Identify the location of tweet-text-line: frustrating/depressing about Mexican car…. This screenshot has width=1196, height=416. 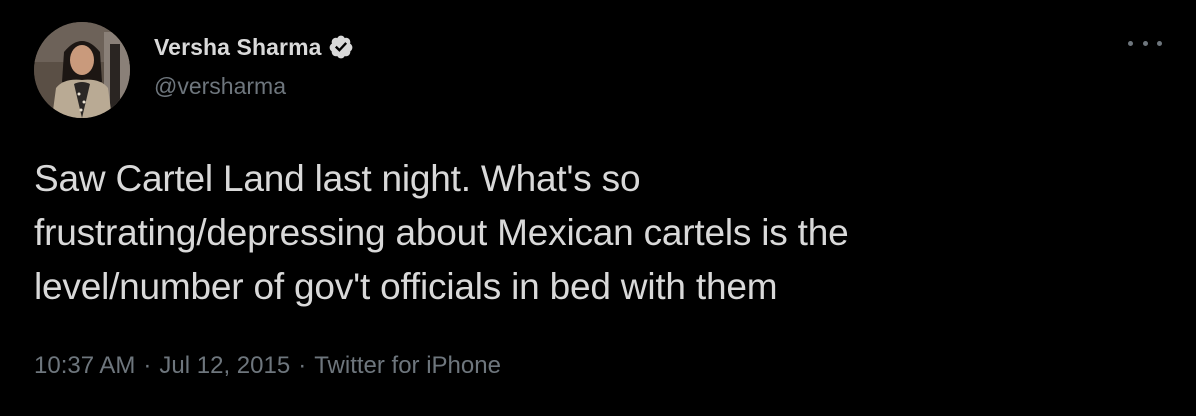
(441, 232).